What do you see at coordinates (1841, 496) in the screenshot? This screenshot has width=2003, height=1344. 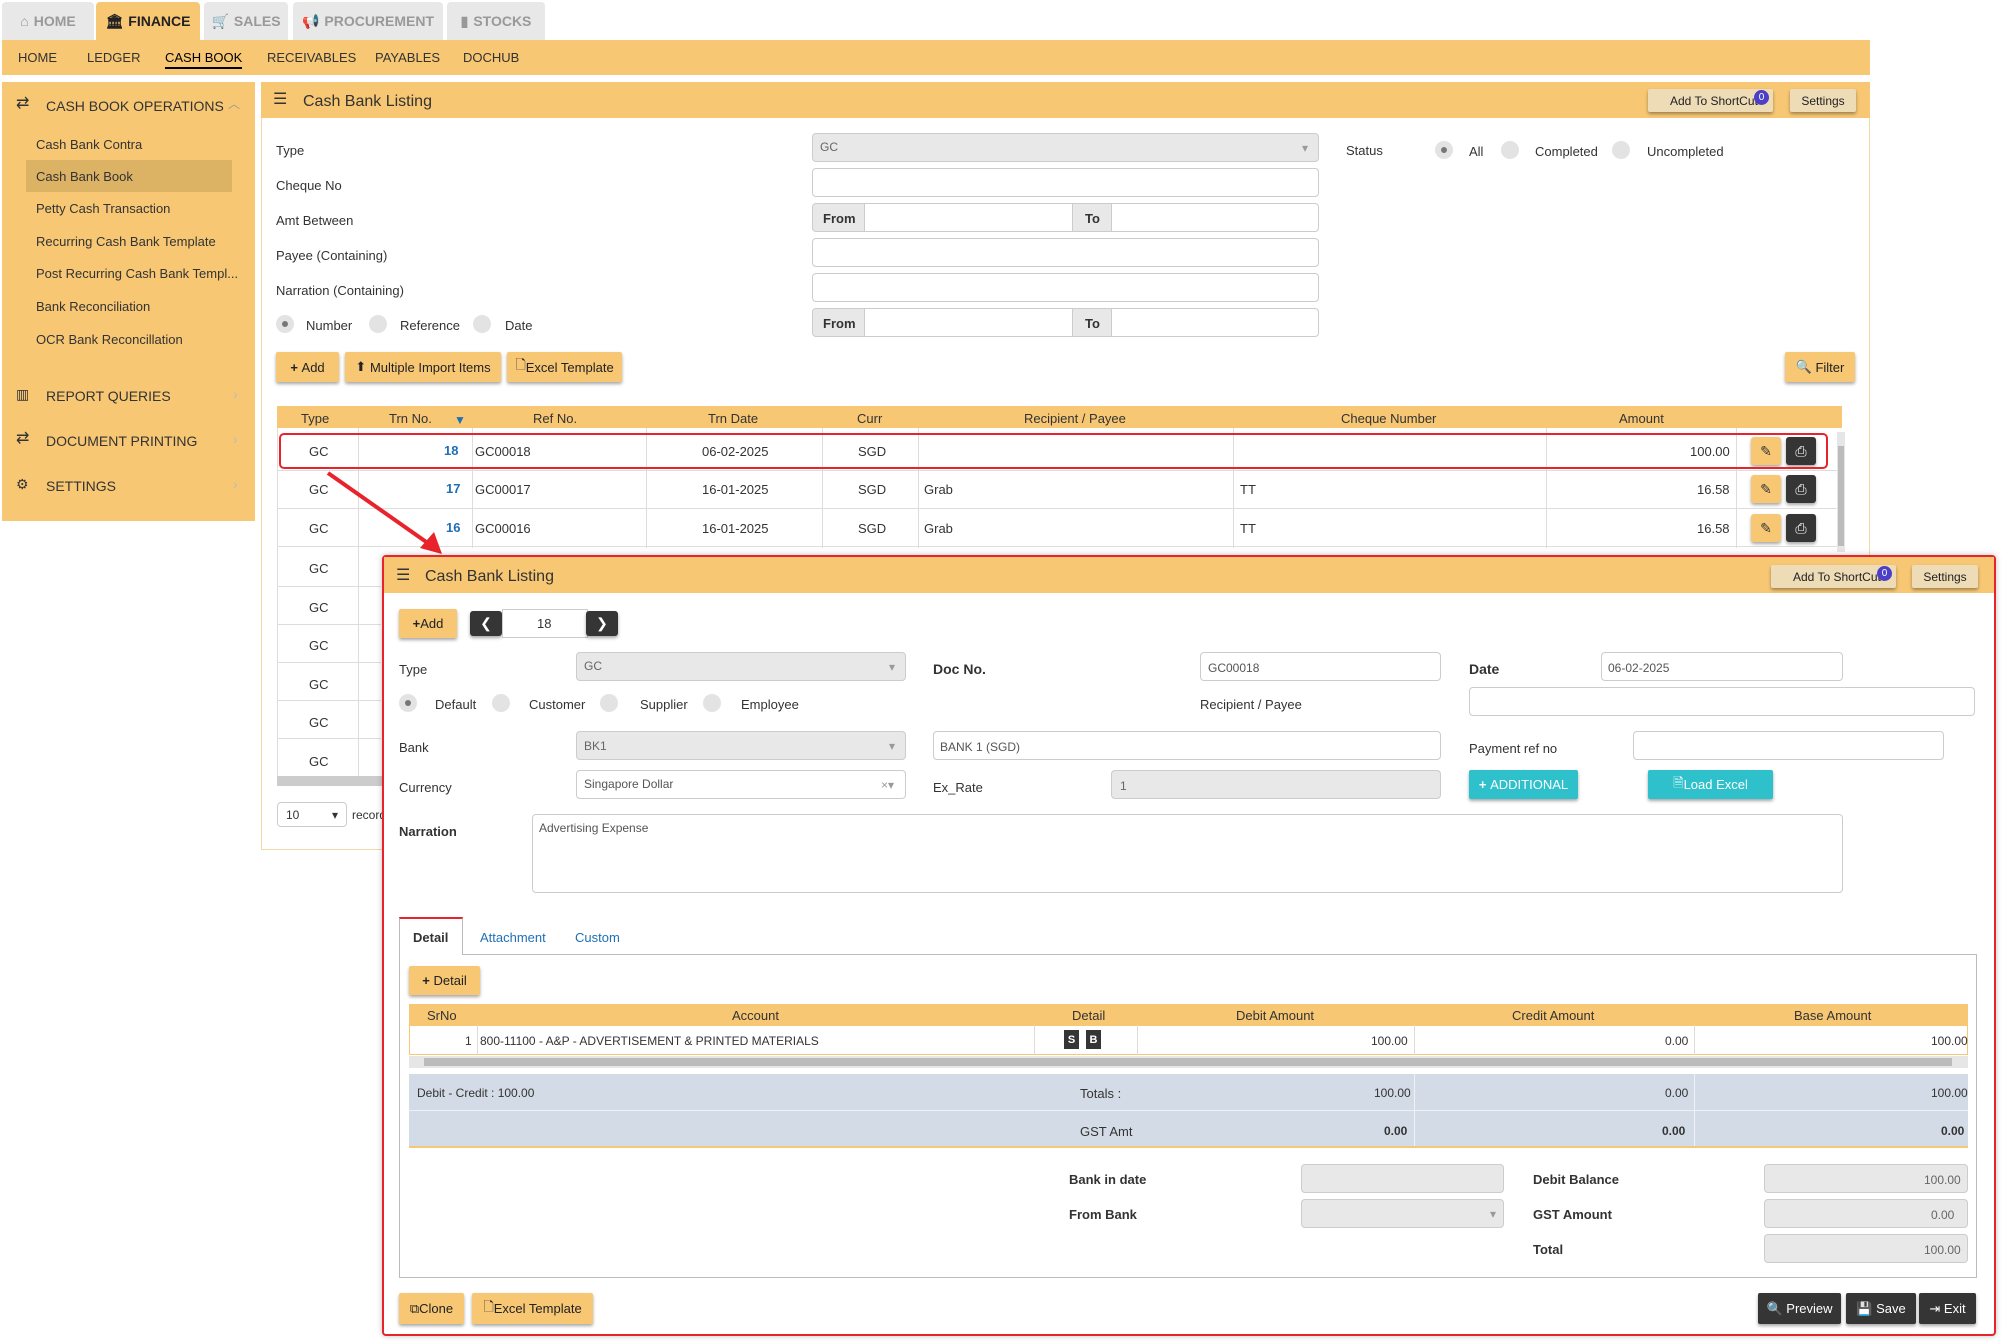 I see `listing-vscroll-thumb` at bounding box center [1841, 496].